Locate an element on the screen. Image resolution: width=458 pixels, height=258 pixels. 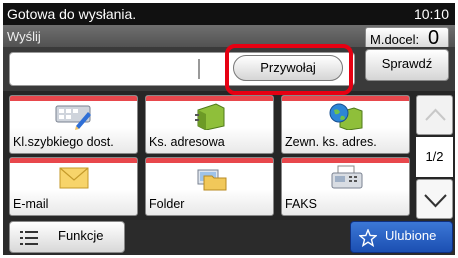
tile-folder: Folder is located at coordinates (209, 186).